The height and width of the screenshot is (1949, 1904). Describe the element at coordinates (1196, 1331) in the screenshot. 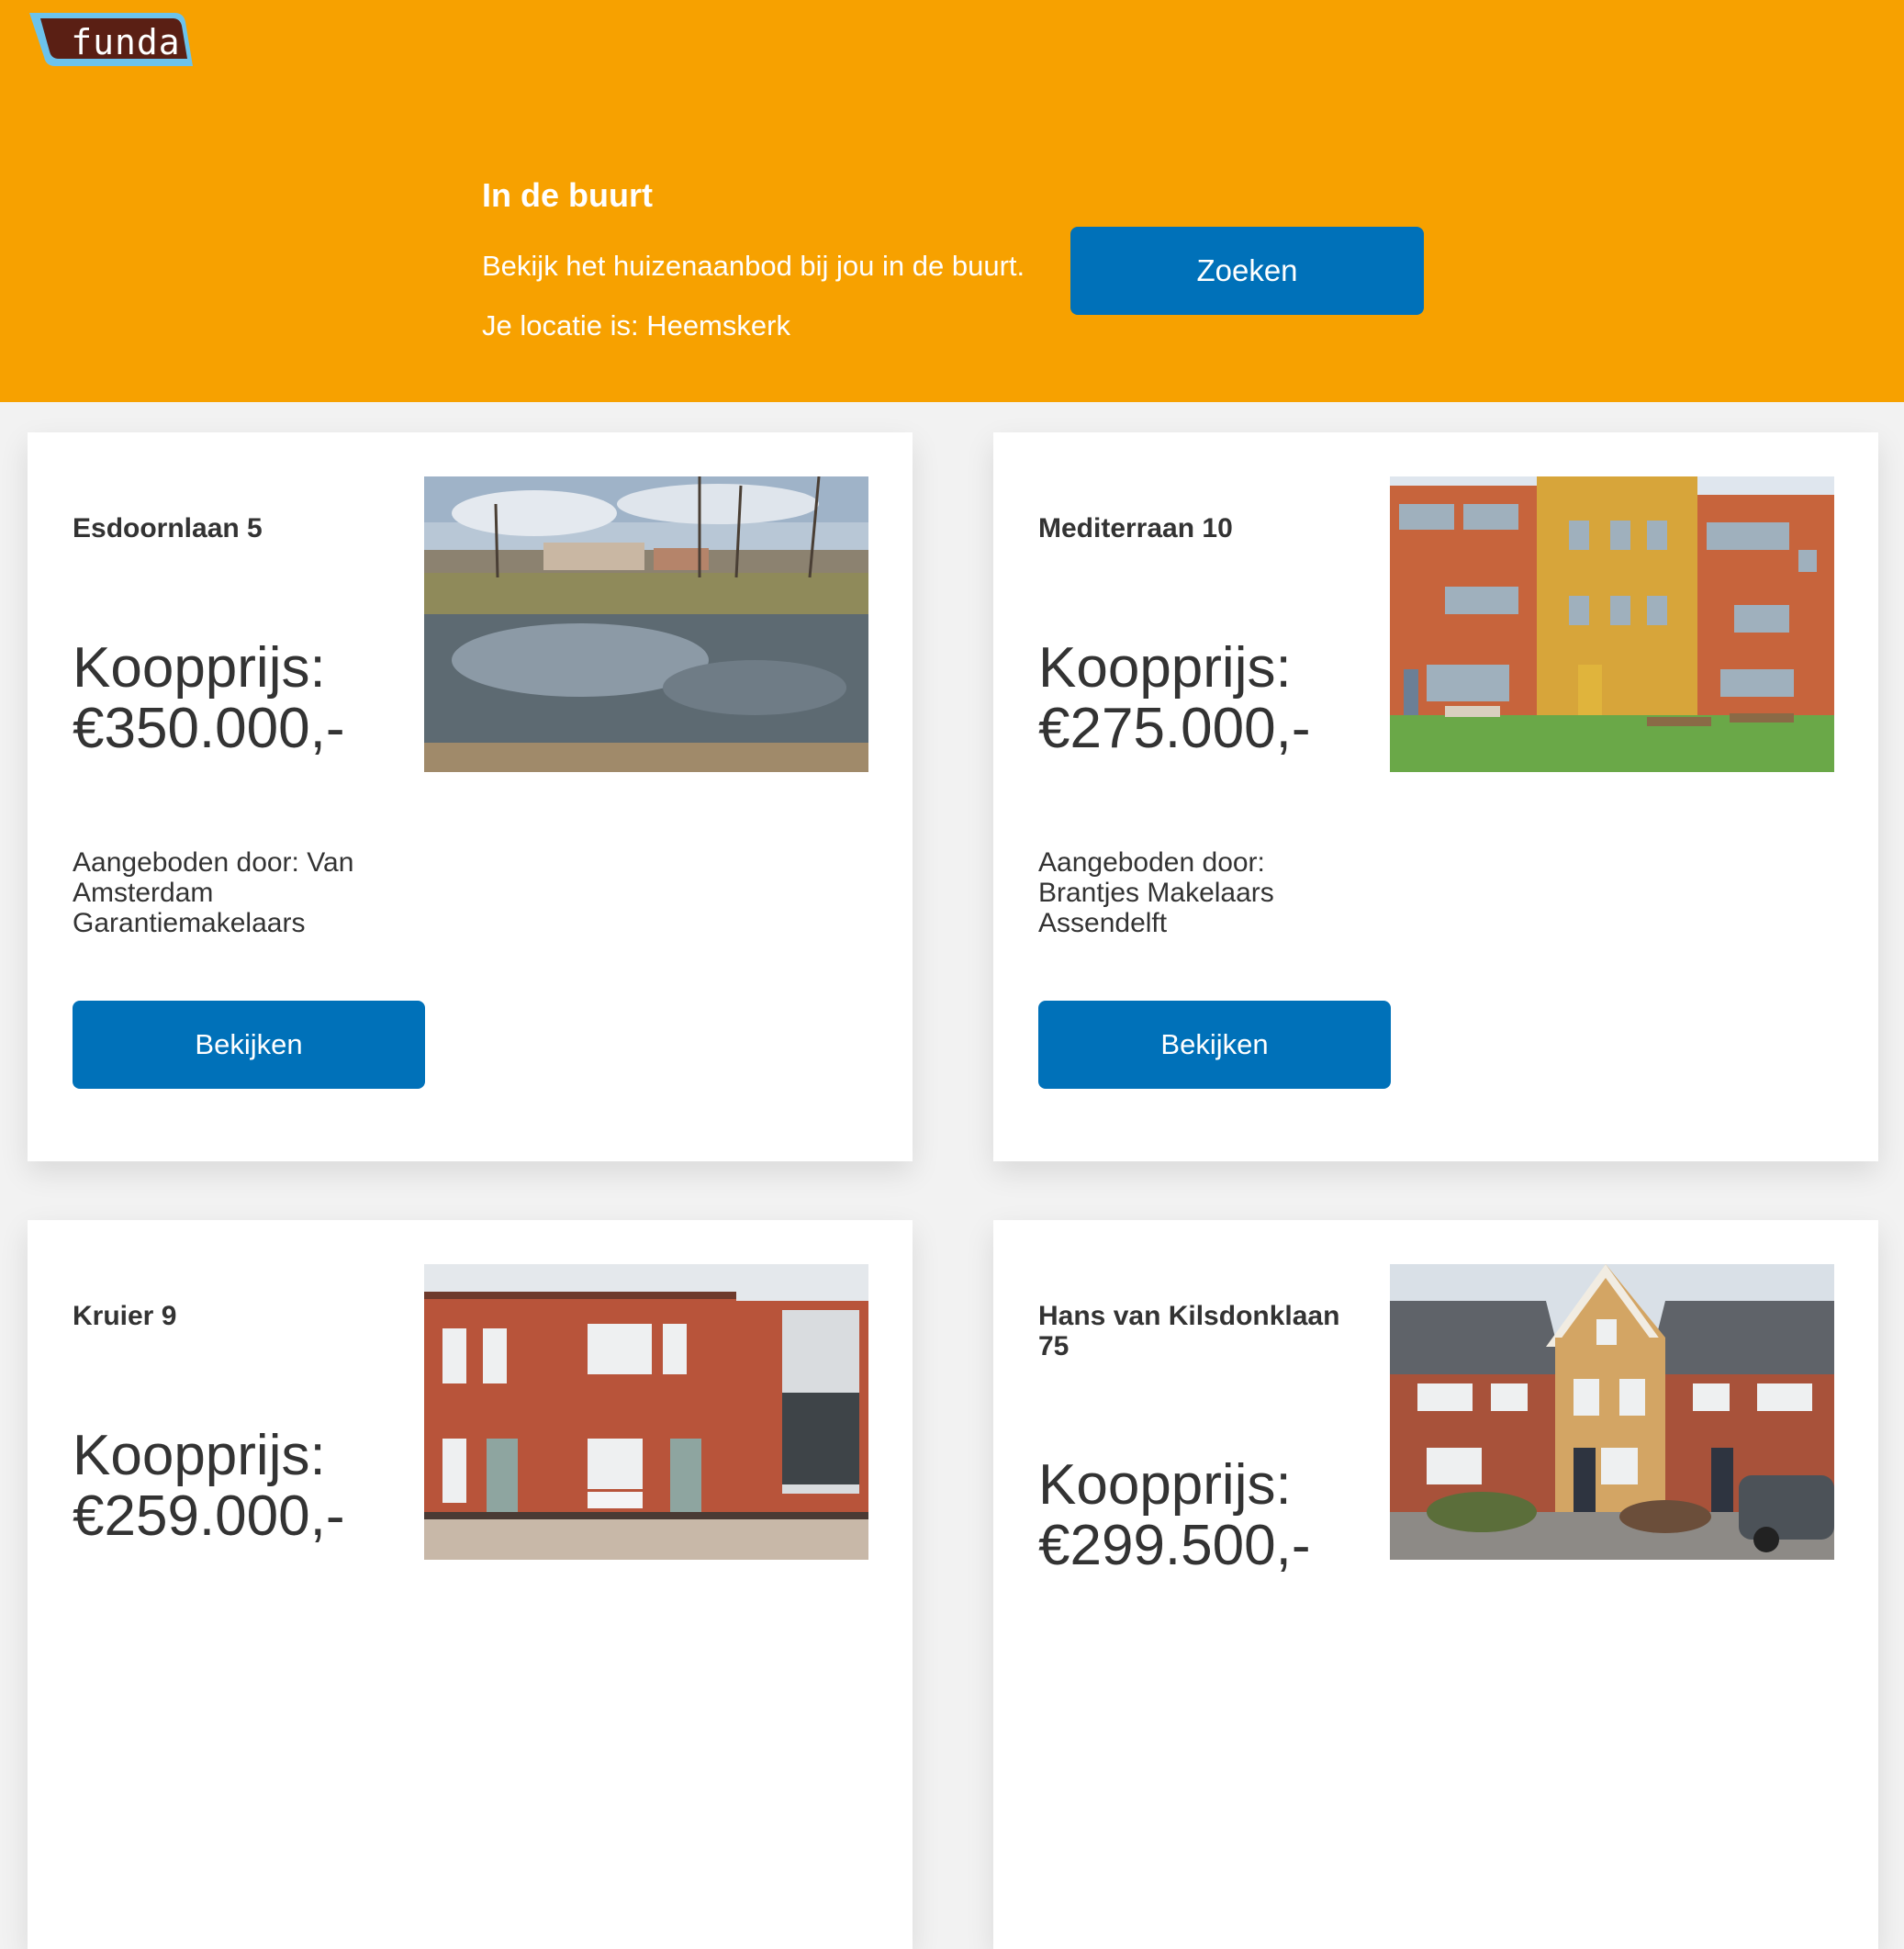

I see `listing-street: Hans van Kilsdonklaan 75` at that location.